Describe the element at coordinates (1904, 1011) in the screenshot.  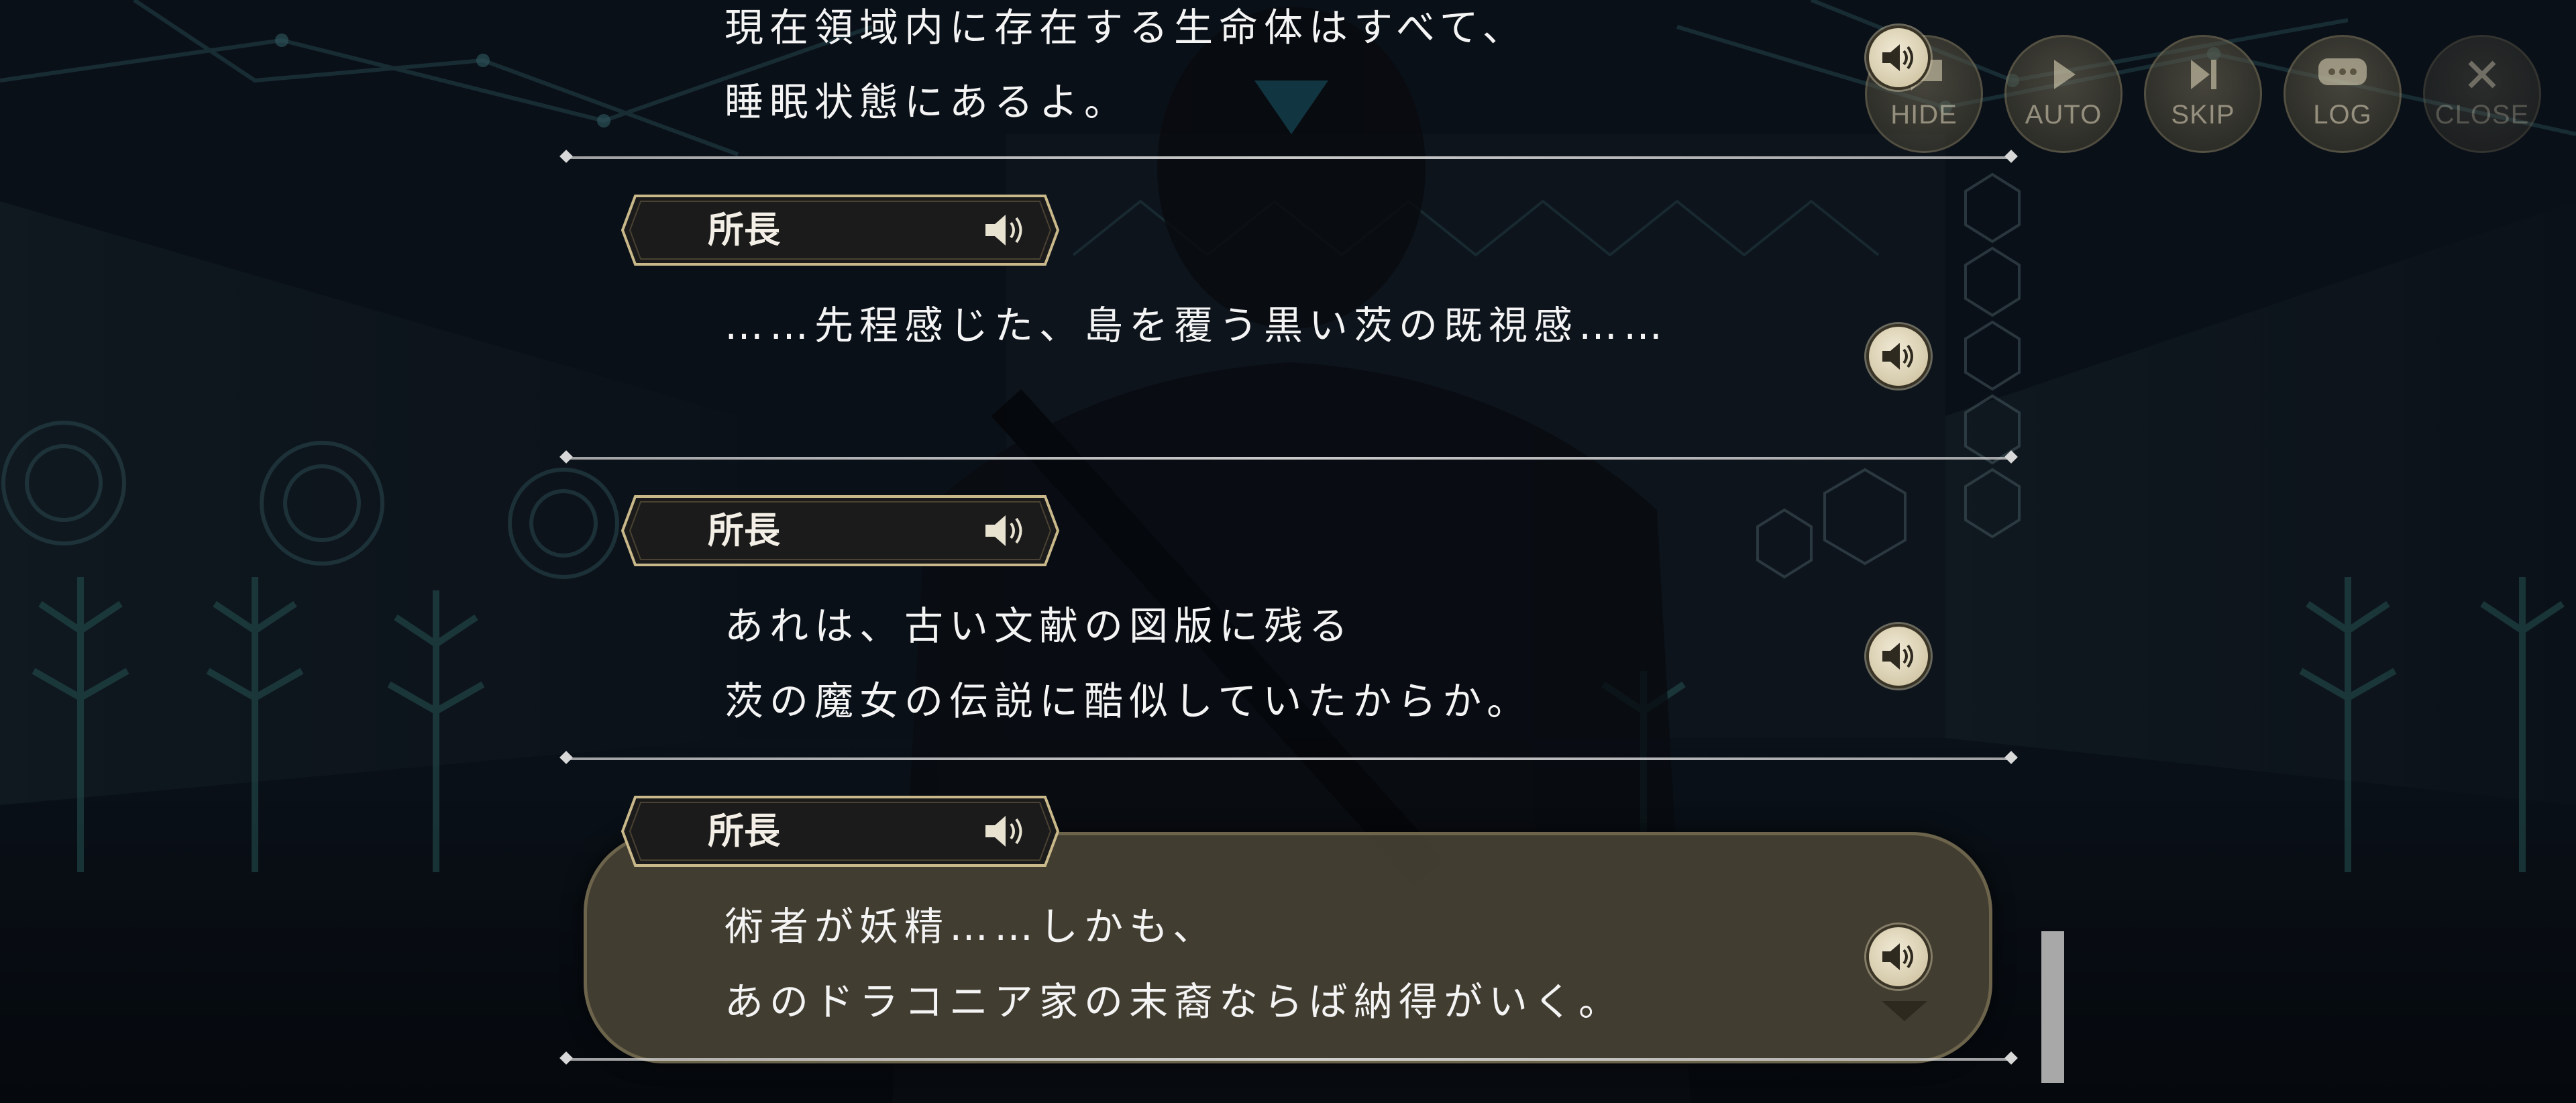
I see `next-indicator-icon` at that location.